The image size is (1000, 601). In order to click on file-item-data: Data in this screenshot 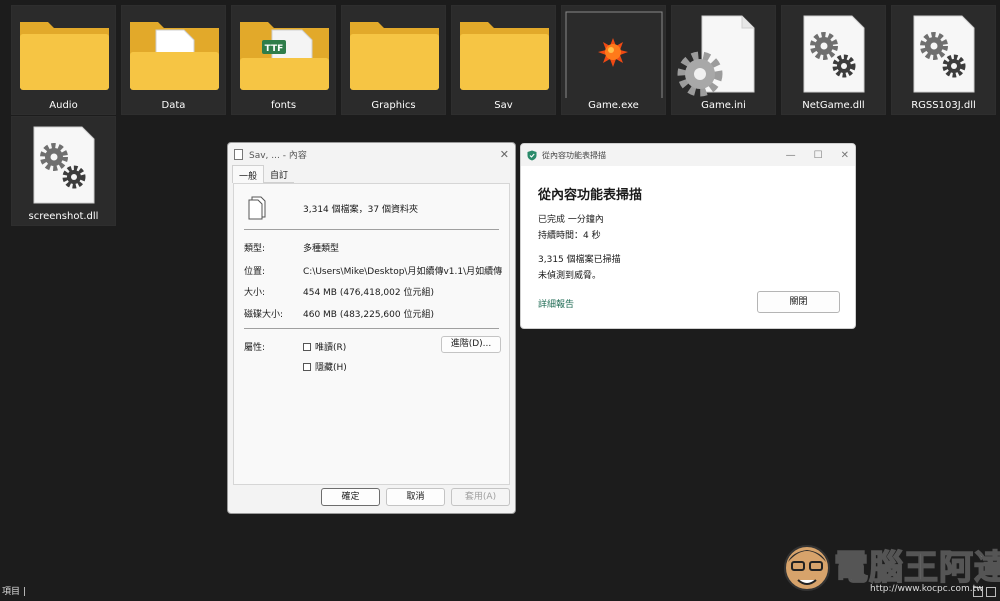, I will do `click(173, 60)`.